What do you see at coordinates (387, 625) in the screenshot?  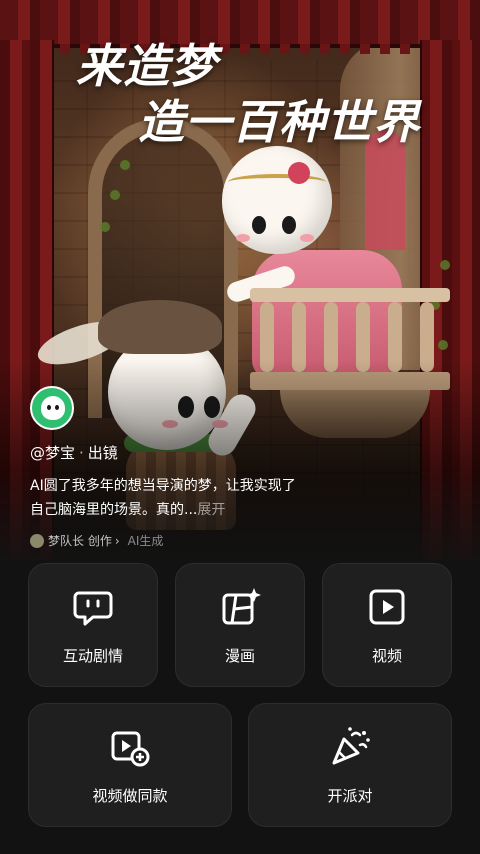 I see `feature-video: 视频` at bounding box center [387, 625].